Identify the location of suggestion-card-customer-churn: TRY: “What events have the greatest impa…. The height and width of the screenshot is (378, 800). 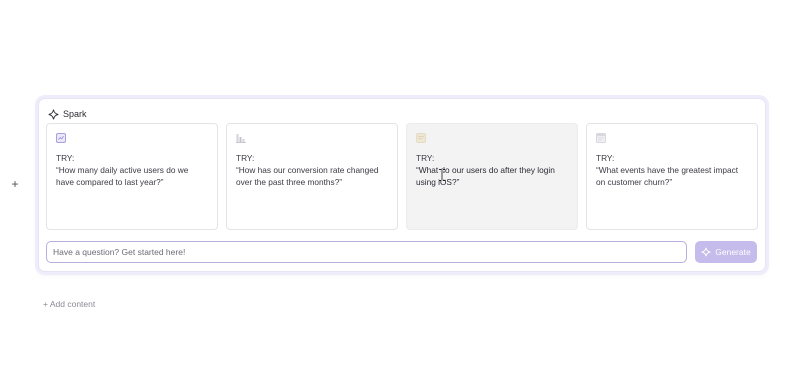
(672, 176).